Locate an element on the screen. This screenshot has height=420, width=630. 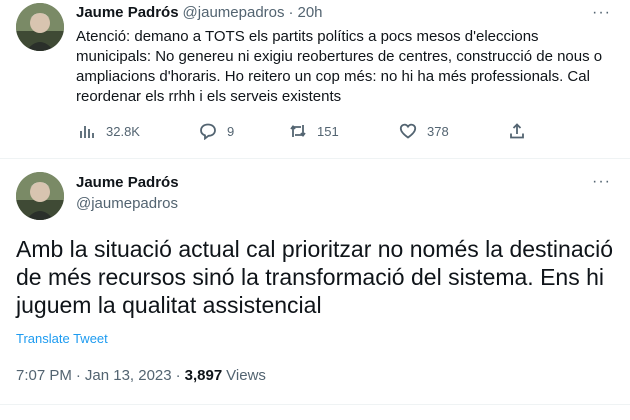
views-action: 32.8K is located at coordinates (109, 131).